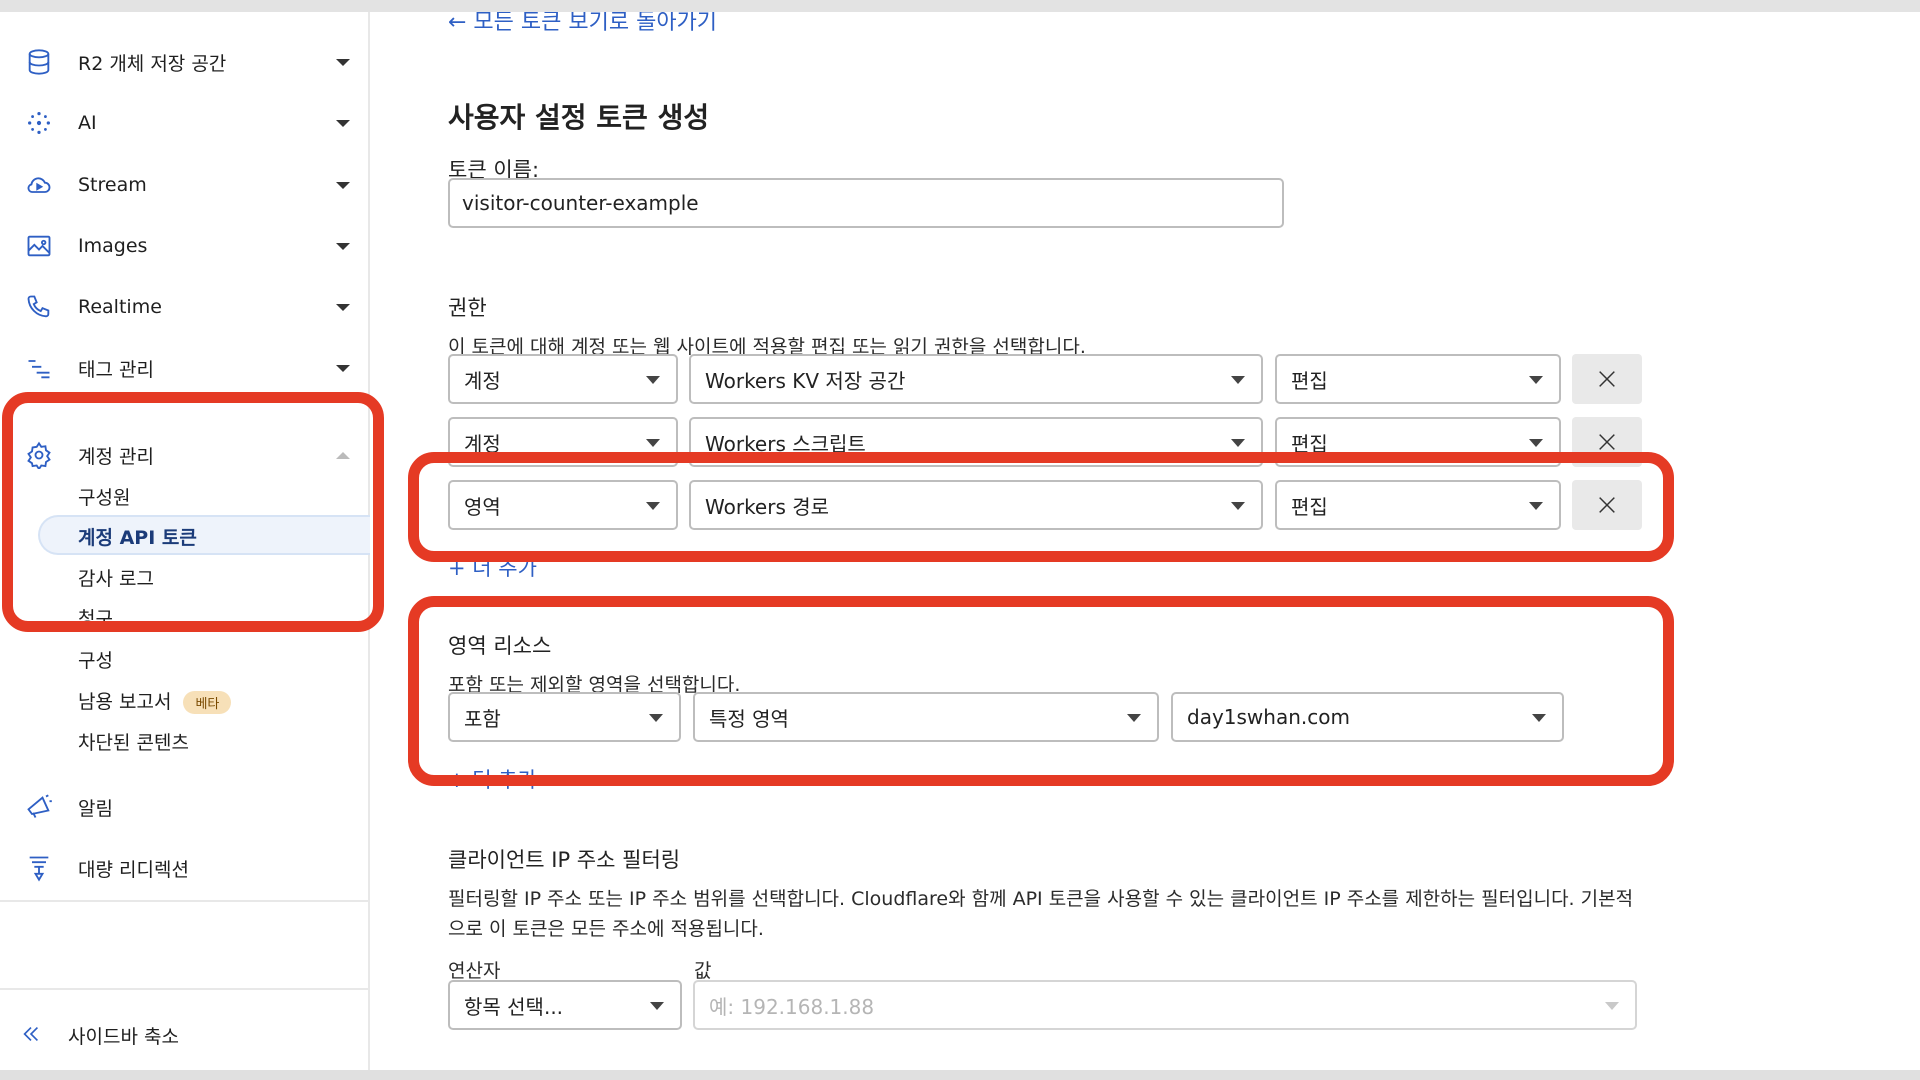  What do you see at coordinates (482, 380) in the screenshot?
I see `select-value: 계정` at bounding box center [482, 380].